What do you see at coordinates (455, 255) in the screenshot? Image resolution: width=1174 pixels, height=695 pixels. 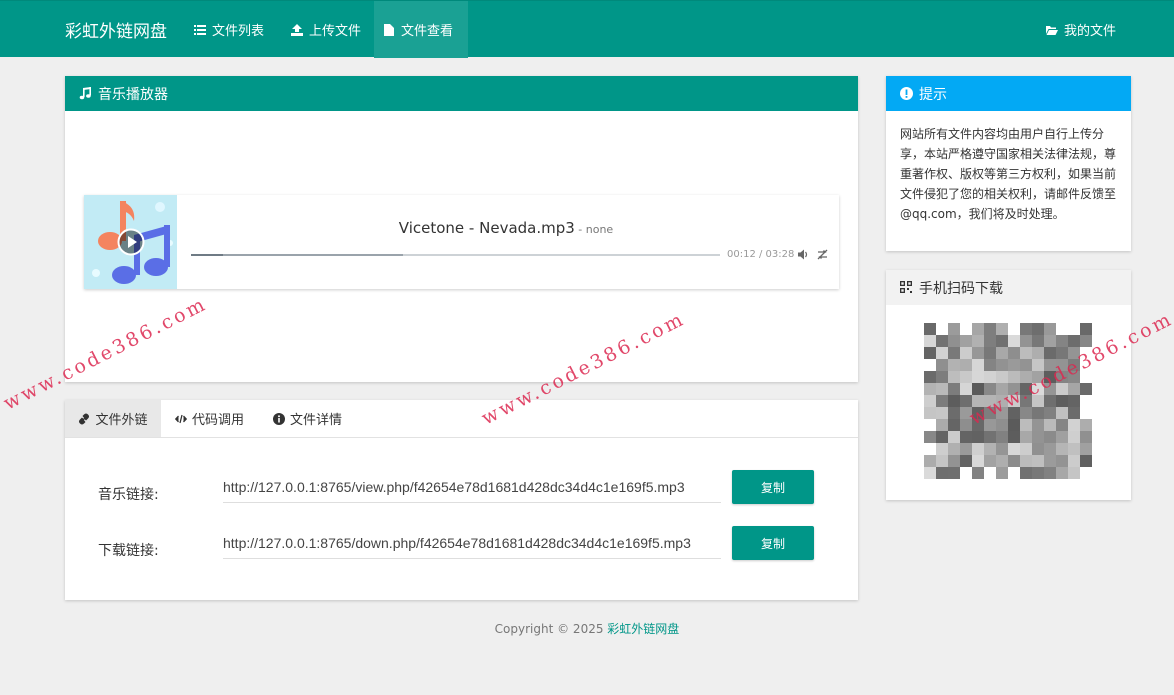 I see `progress-bar` at bounding box center [455, 255].